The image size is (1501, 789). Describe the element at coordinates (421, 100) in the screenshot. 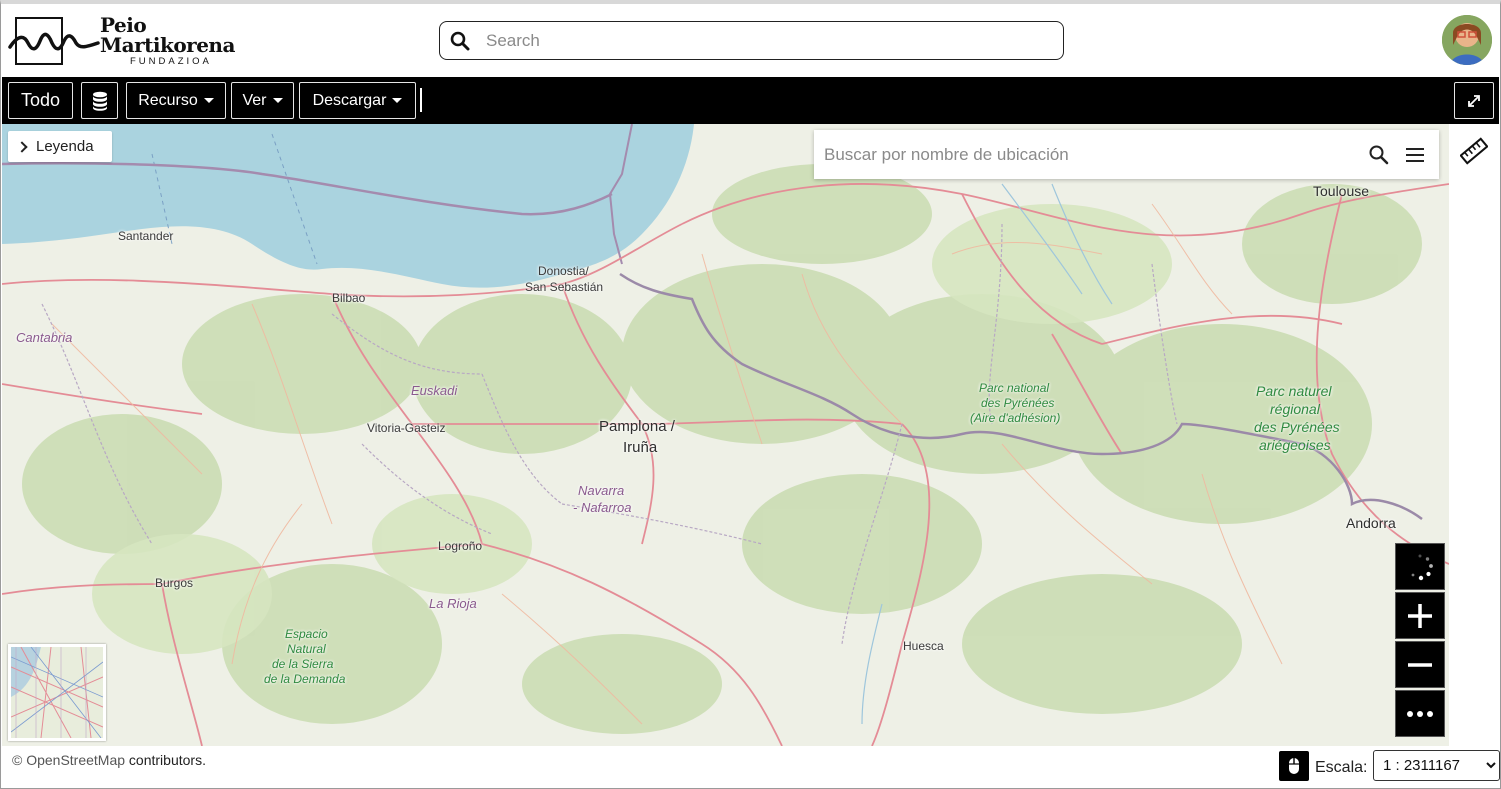

I see `toolbar-divider` at that location.